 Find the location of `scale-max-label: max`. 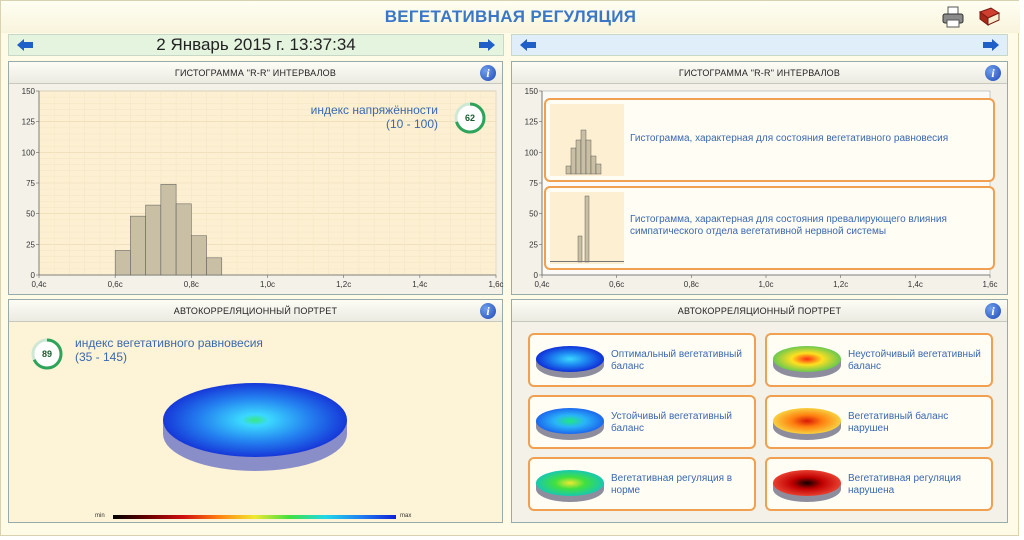

scale-max-label: max is located at coordinates (406, 516).